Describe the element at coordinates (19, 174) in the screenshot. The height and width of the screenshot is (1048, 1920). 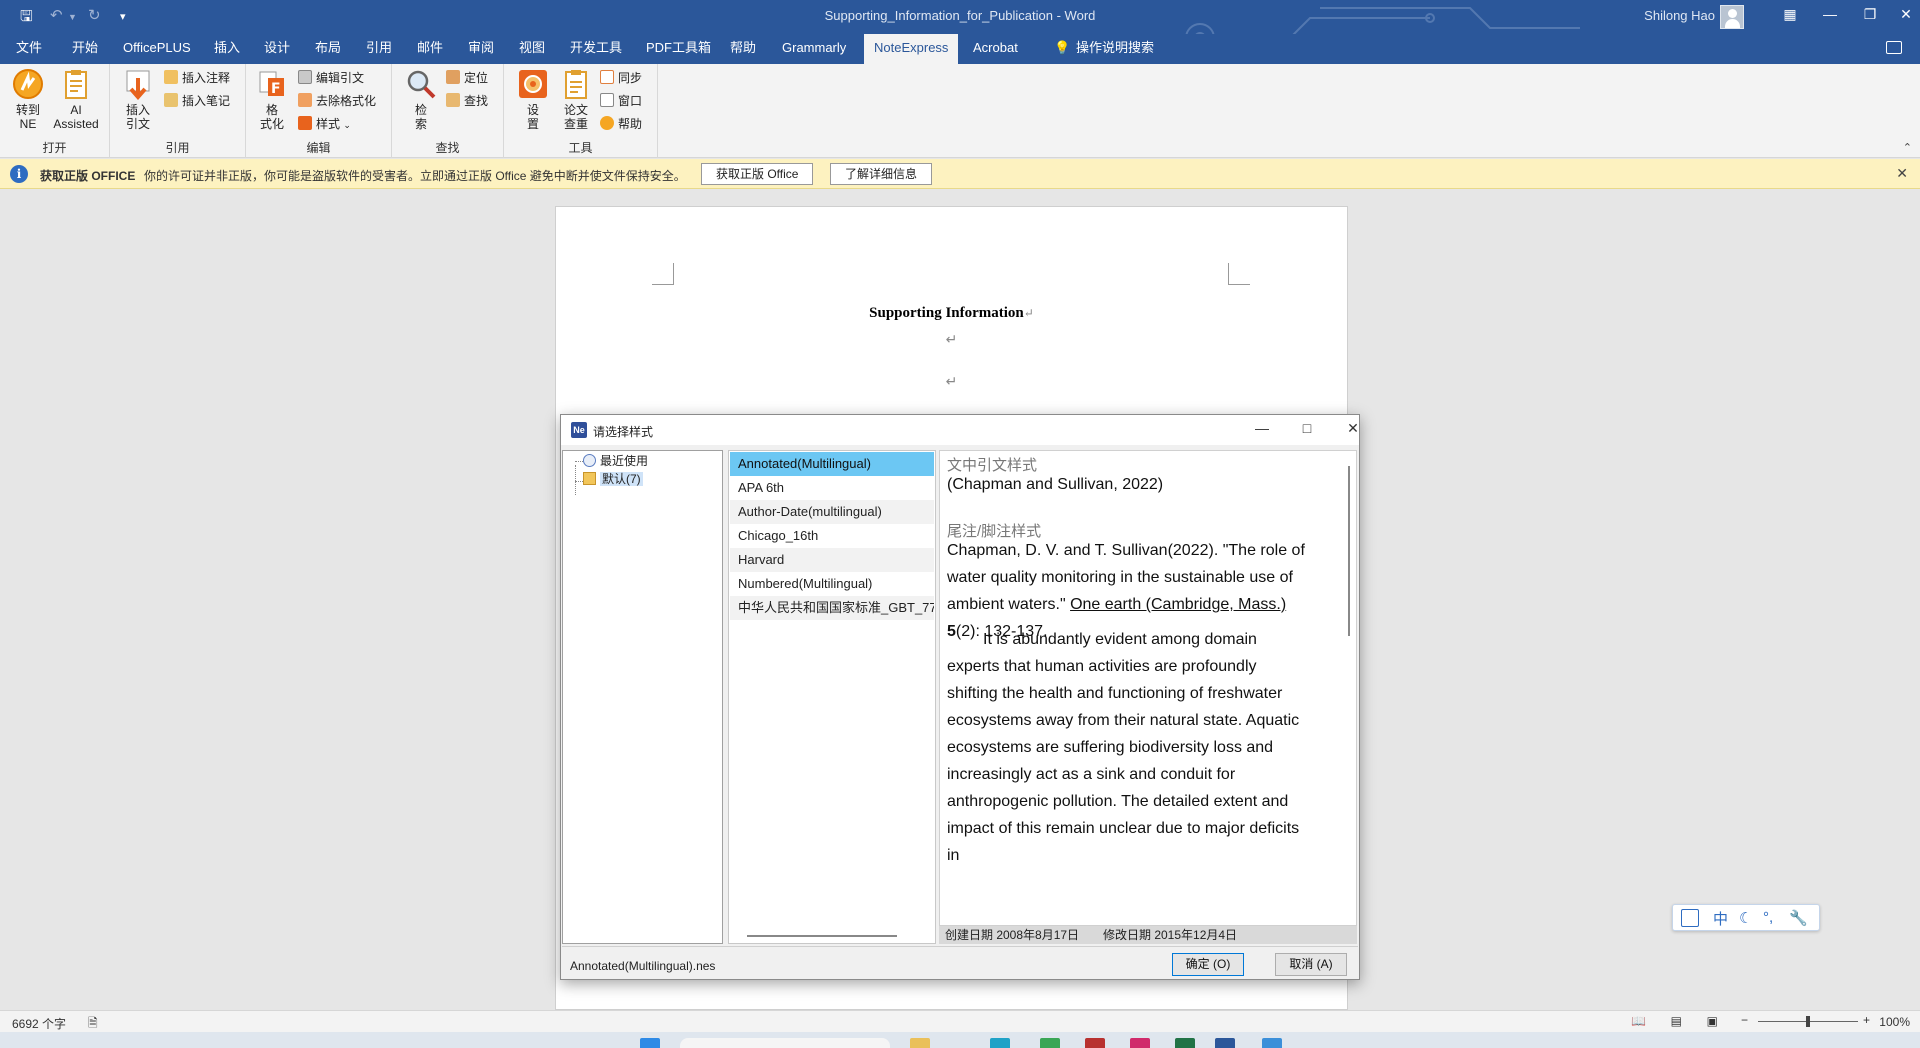
I see `info-icon: i` at that location.